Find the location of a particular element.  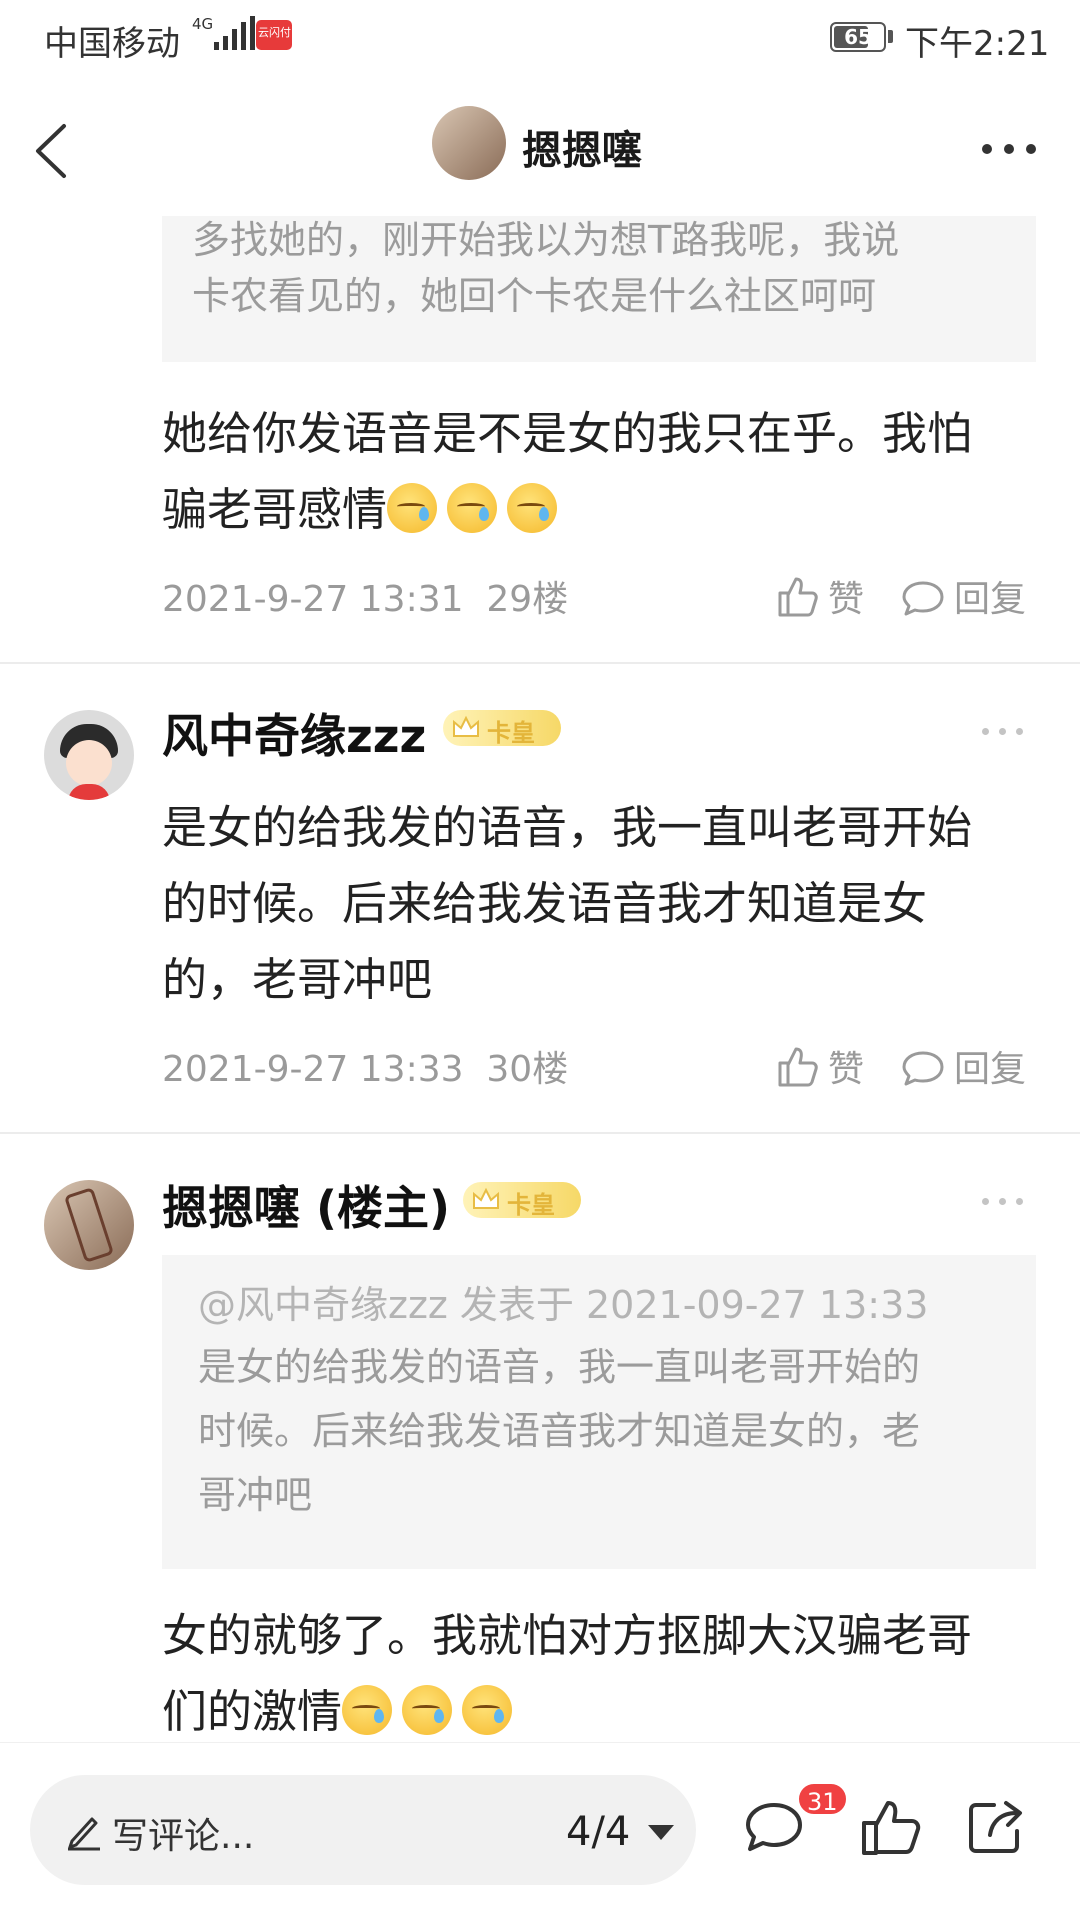

post-body: 她给你发语音是不是女的我只在乎。我怕 骗老哥感情 is located at coordinates (567, 472).